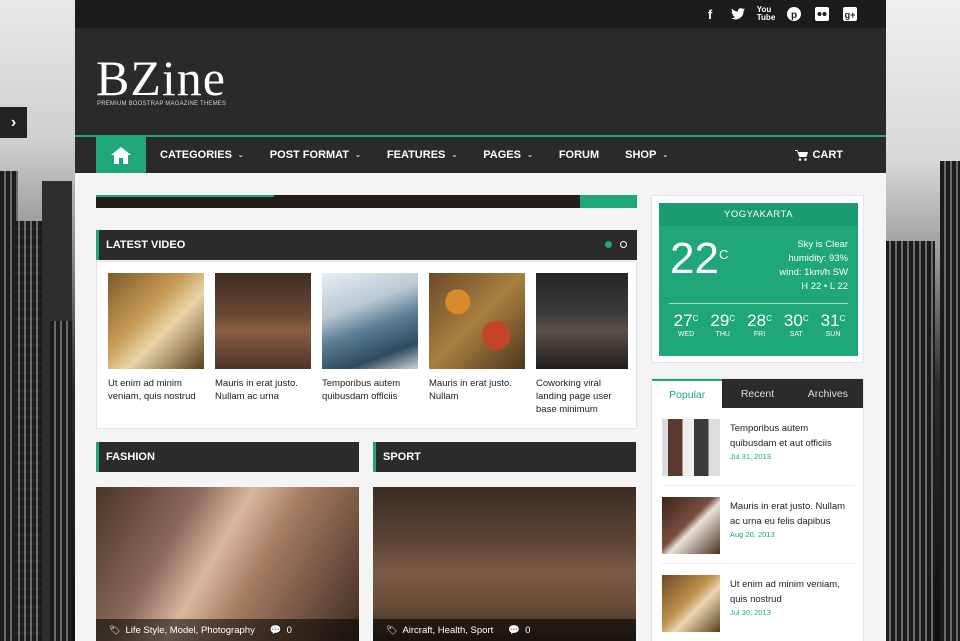  I want to click on weather-humidity: humidity: 93%, so click(818, 258).